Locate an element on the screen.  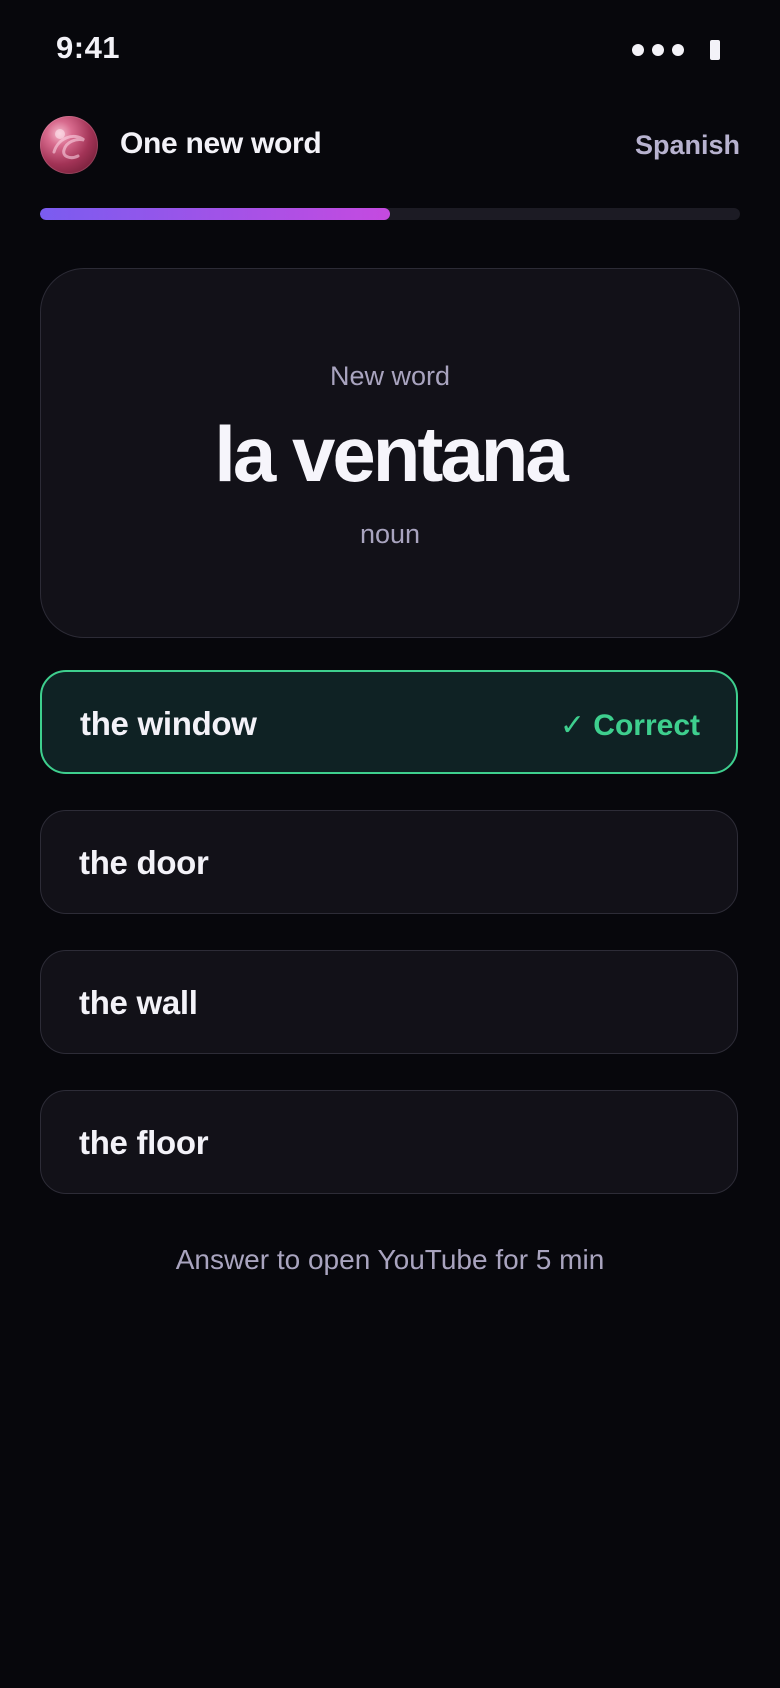
battery-icon is located at coordinates (715, 50).